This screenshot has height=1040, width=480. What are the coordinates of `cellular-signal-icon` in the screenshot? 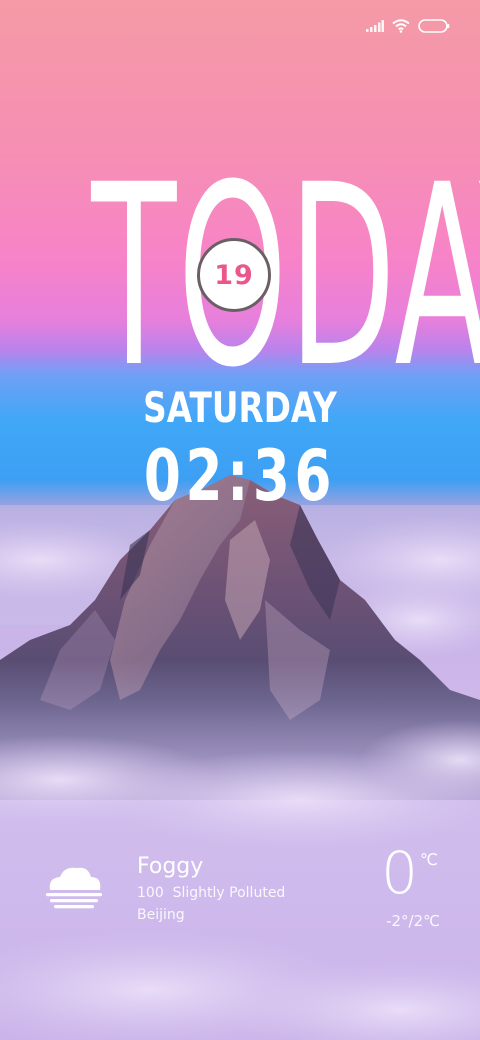 It's located at (375, 26).